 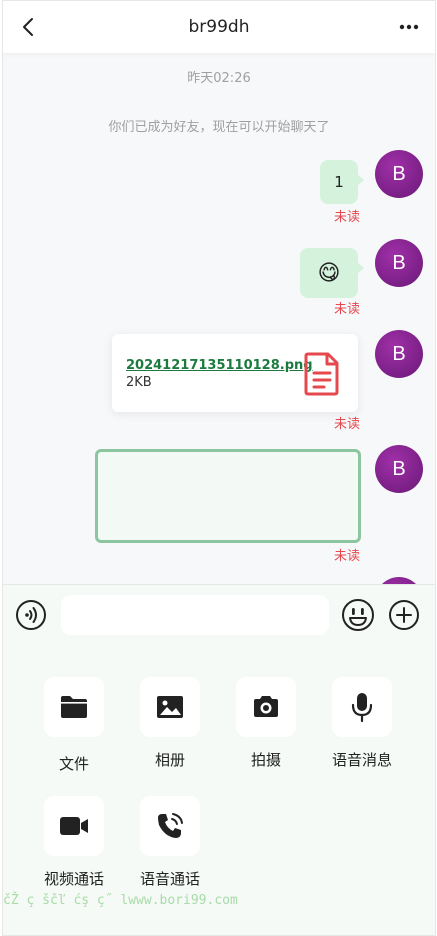 I want to click on message-bubble-text: 1, so click(x=342, y=182).